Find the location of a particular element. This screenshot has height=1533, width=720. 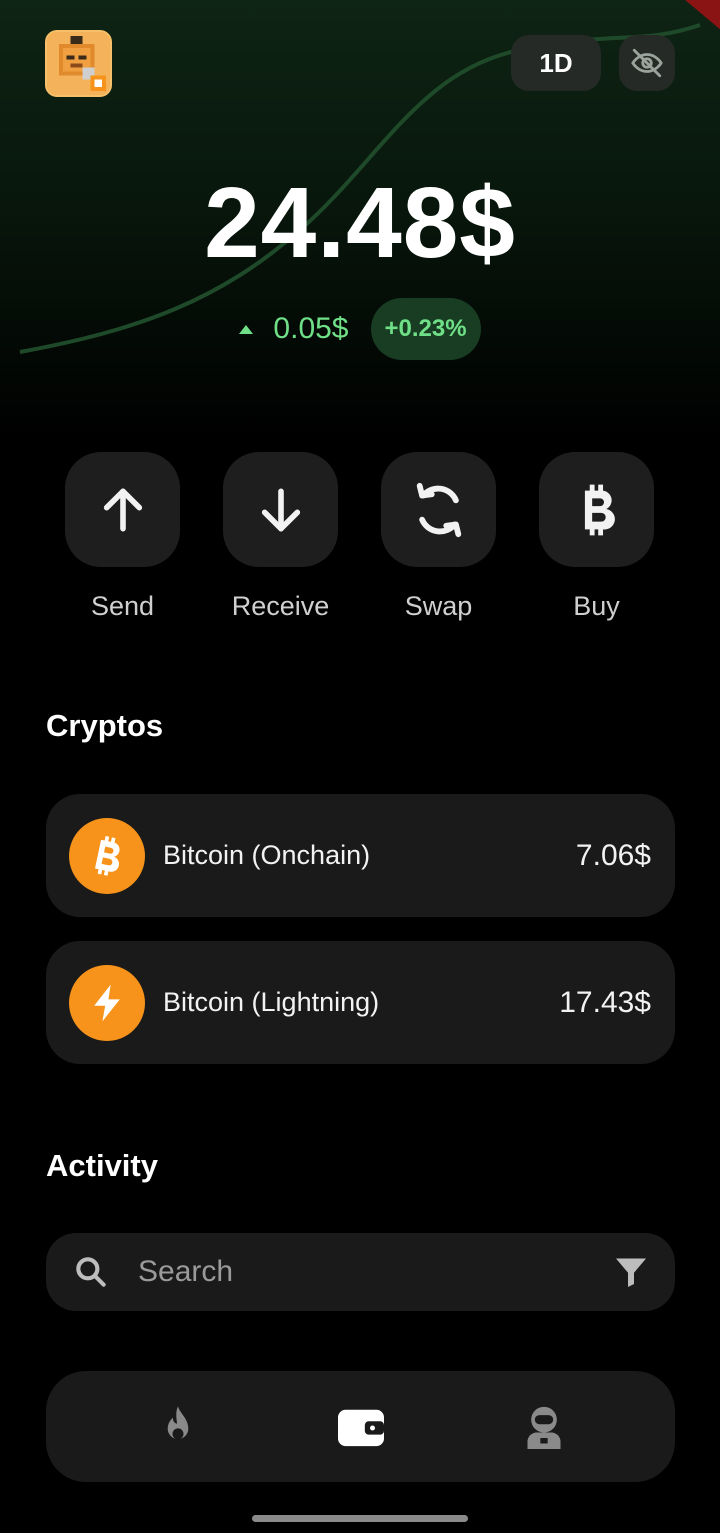

asset-row-bitcoin-lightning: Bitcoin (Lightning) 17.43$ is located at coordinates (360, 1002).